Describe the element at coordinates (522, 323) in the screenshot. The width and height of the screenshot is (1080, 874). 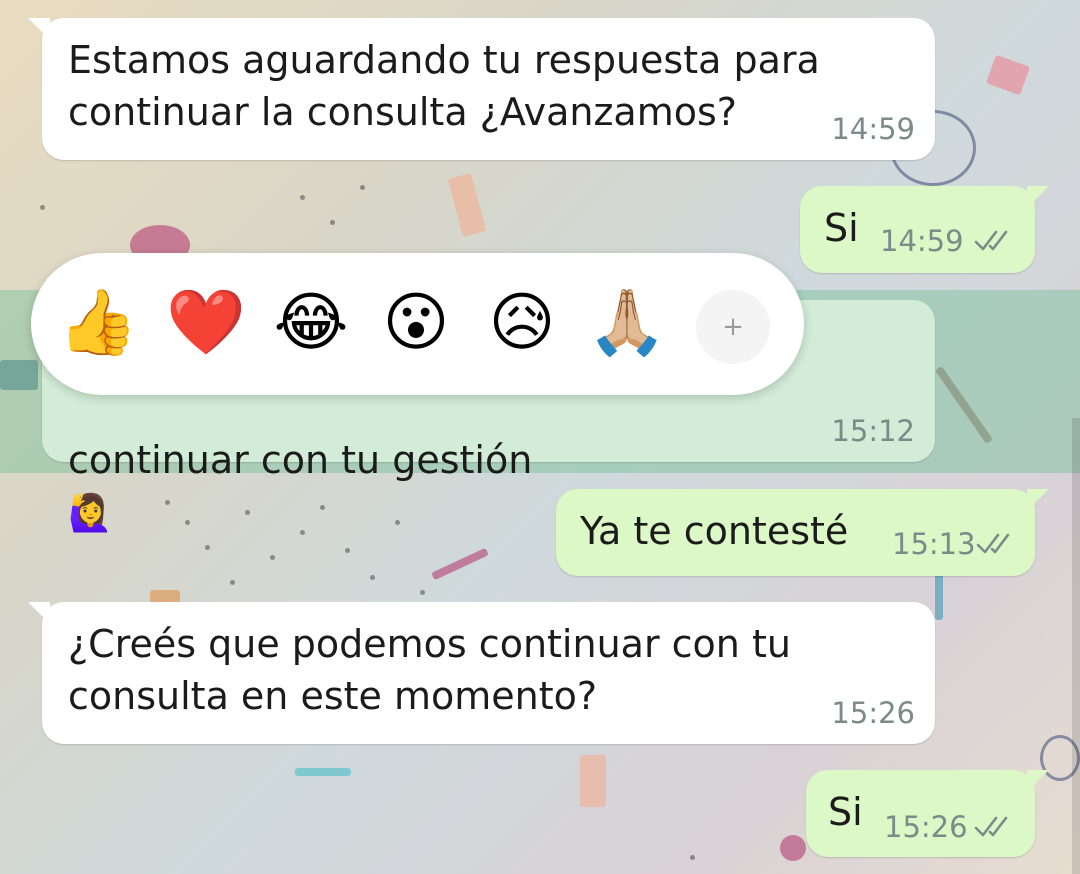
I see `sad-icon: 😥` at that location.